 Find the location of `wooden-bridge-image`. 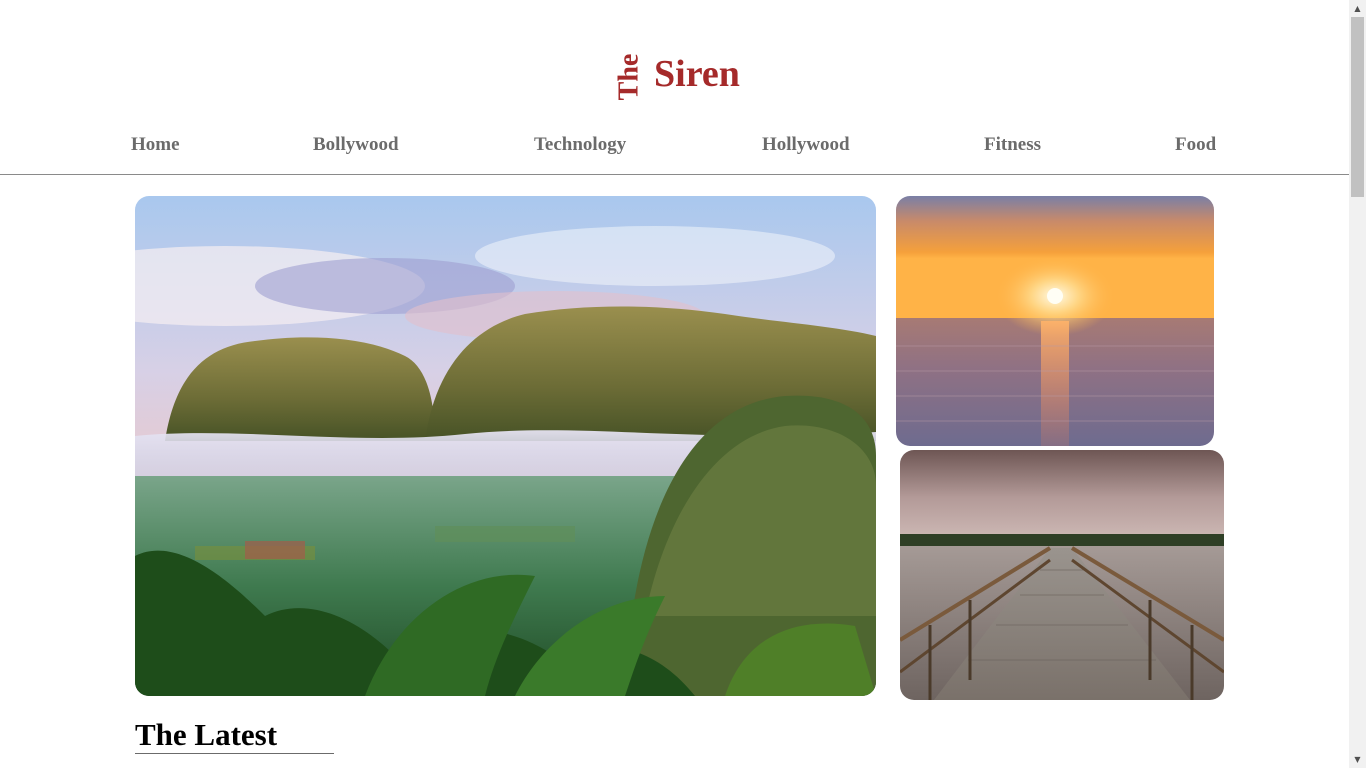

wooden-bridge-image is located at coordinates (1062, 575).